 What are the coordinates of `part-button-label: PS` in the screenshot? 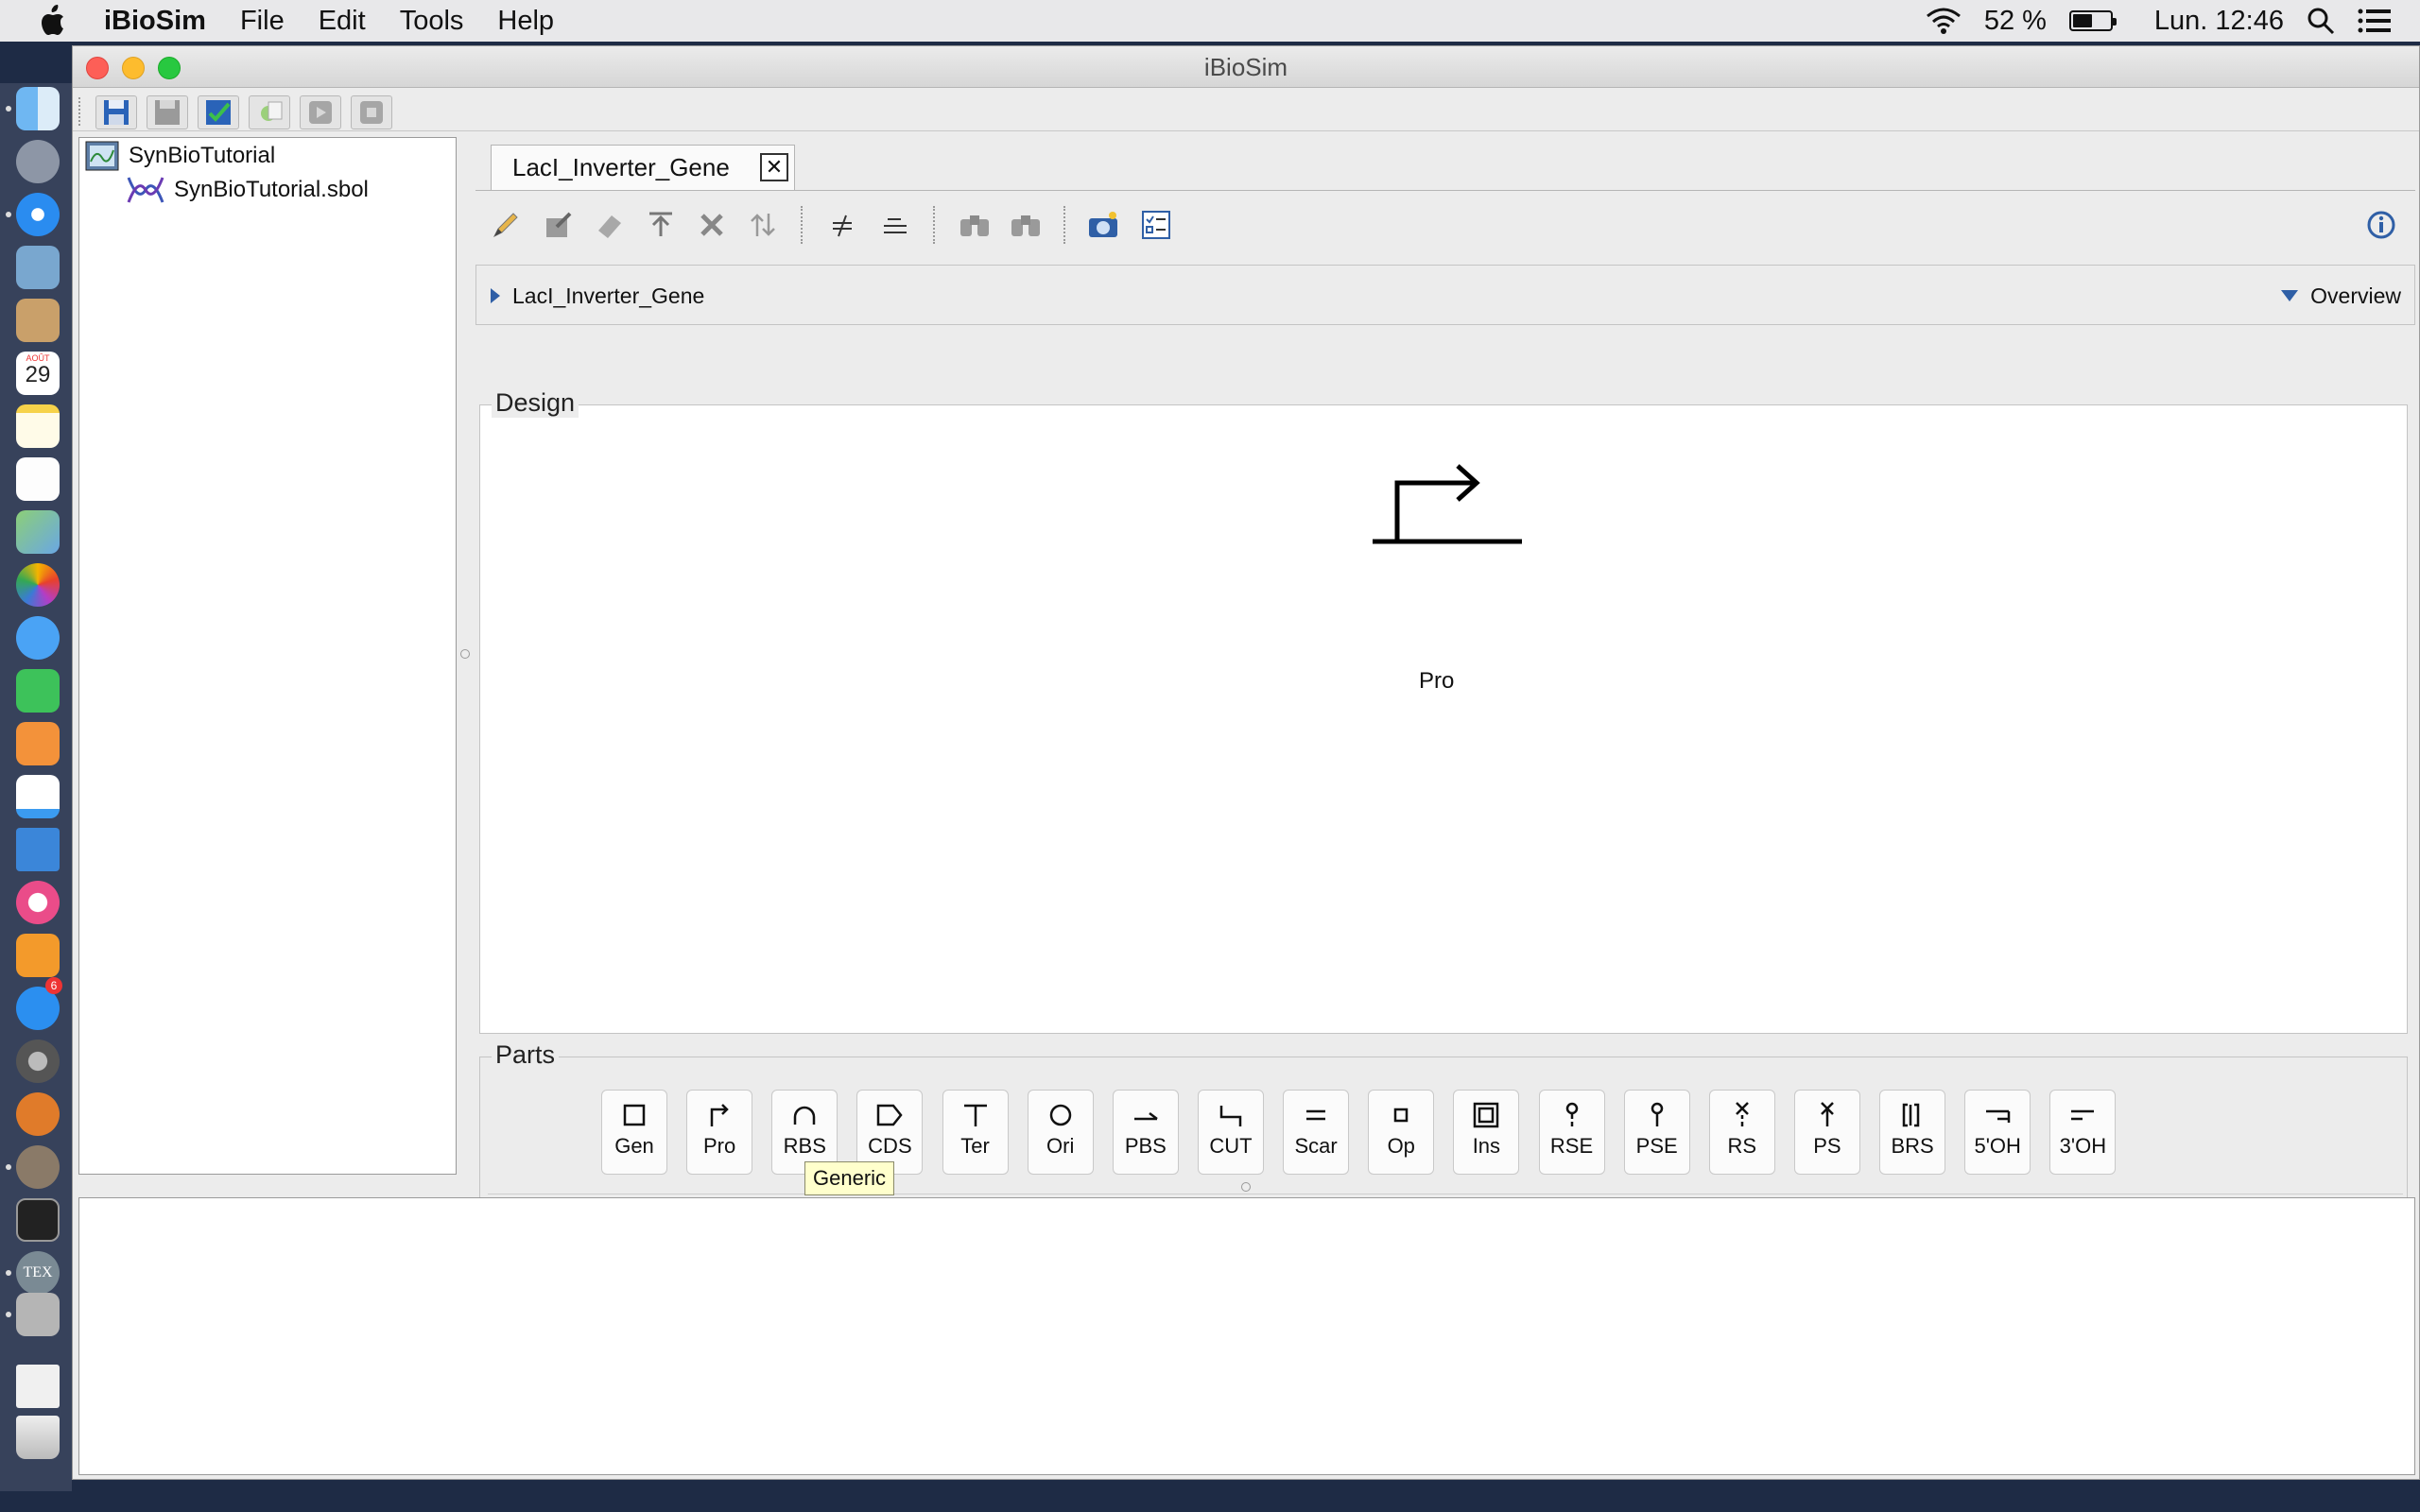 It's located at (1827, 1146).